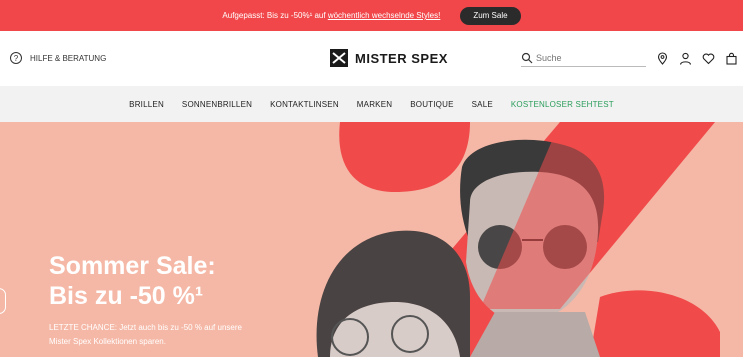 The image size is (743, 357). I want to click on hero-headline-line1: Sommer Sale:, so click(132, 266).